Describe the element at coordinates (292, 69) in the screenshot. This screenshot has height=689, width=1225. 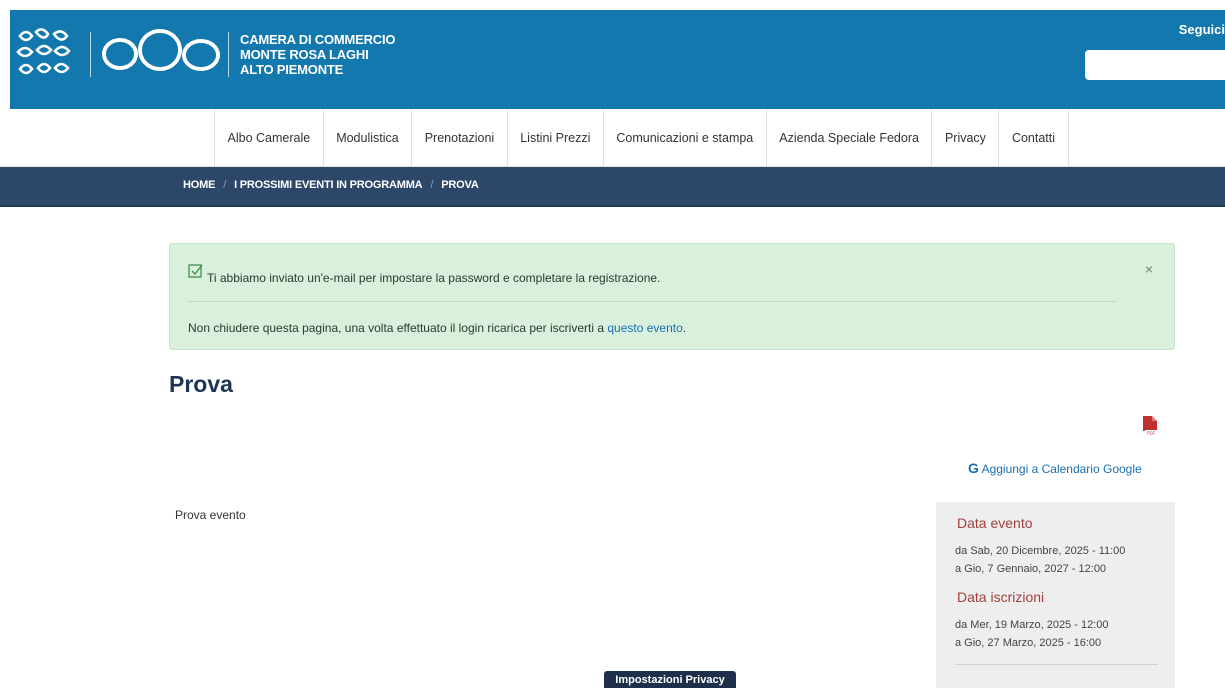
I see `org-name-line: ALTO PIEMONTE` at that location.